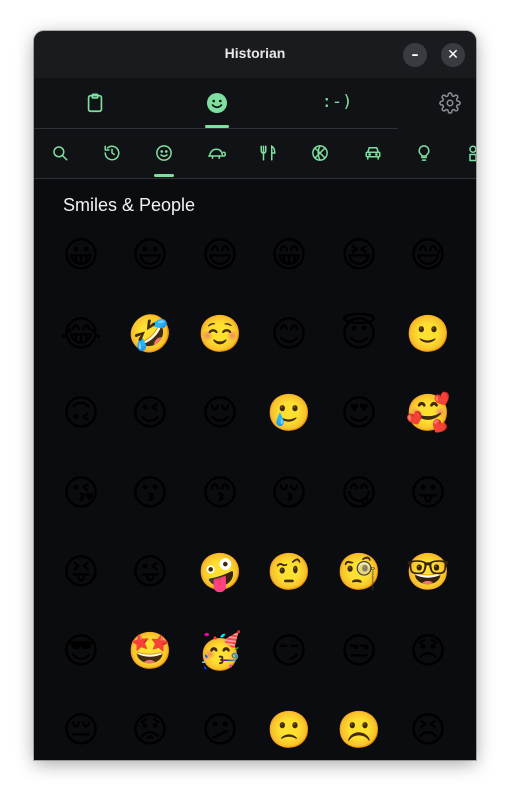 This screenshot has width=510, height=797. I want to click on emoji-item: ☺️, so click(220, 335).